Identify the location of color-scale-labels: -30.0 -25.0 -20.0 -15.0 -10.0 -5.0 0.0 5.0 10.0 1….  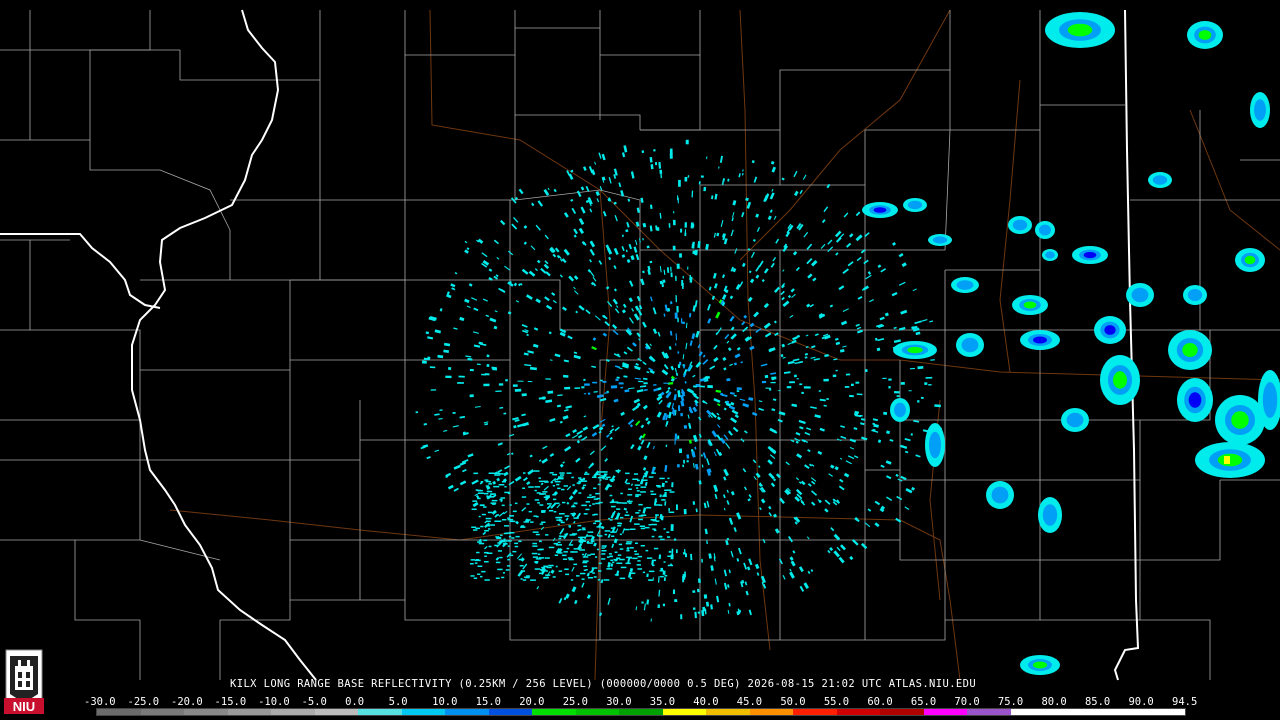
(642, 702).